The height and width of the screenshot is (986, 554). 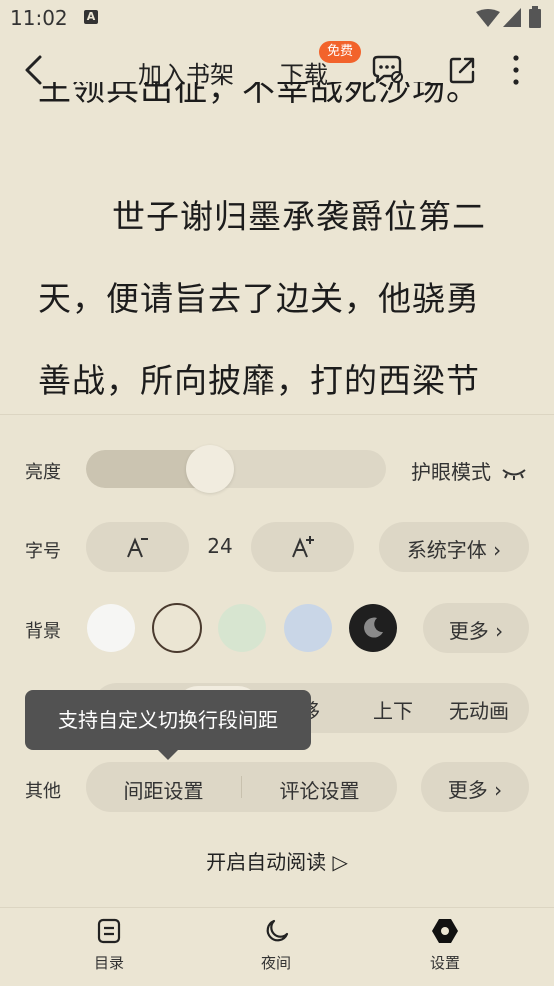 I want to click on notification-a-icon: A, so click(x=91, y=17).